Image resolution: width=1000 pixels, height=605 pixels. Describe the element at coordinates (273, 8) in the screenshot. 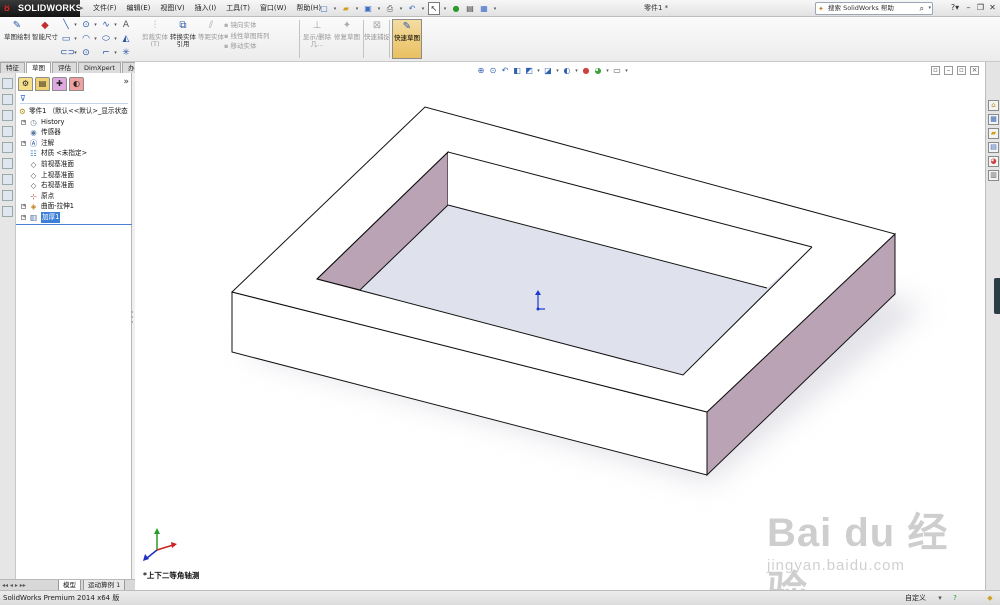

I see `menu-window: 窗口(W)` at that location.